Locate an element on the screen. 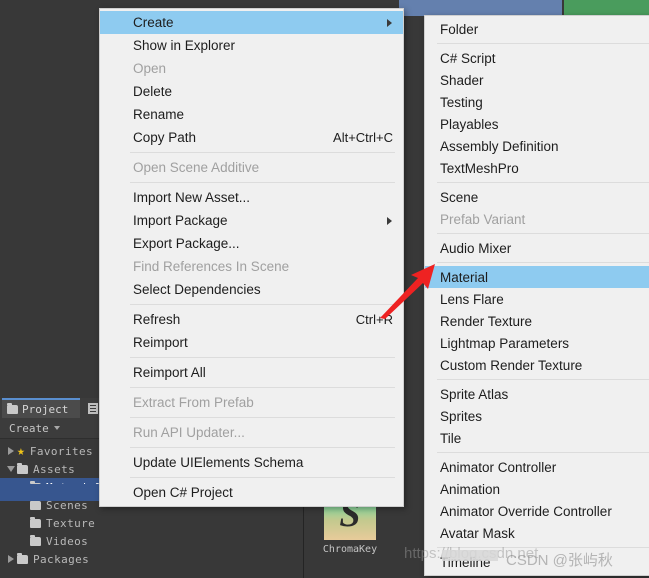  submenu-item-testing: Testing is located at coordinates (537, 102).